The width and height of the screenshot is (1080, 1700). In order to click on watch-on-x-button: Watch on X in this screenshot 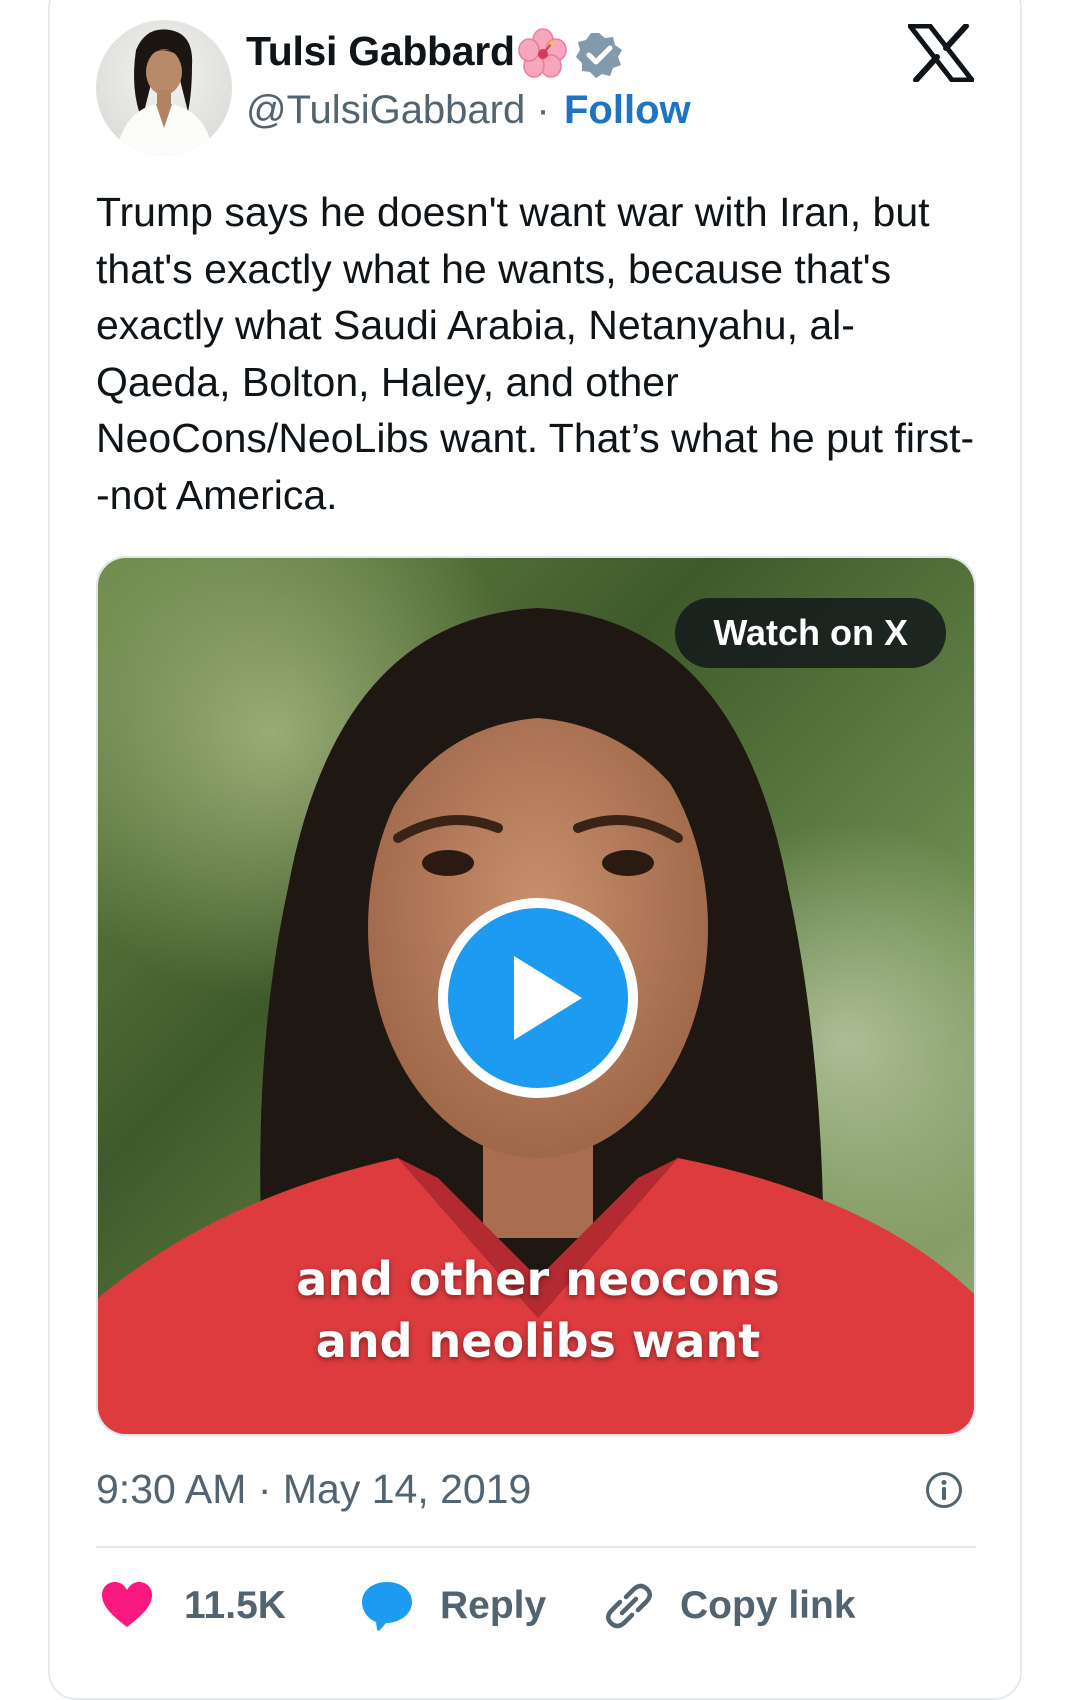, I will do `click(810, 633)`.